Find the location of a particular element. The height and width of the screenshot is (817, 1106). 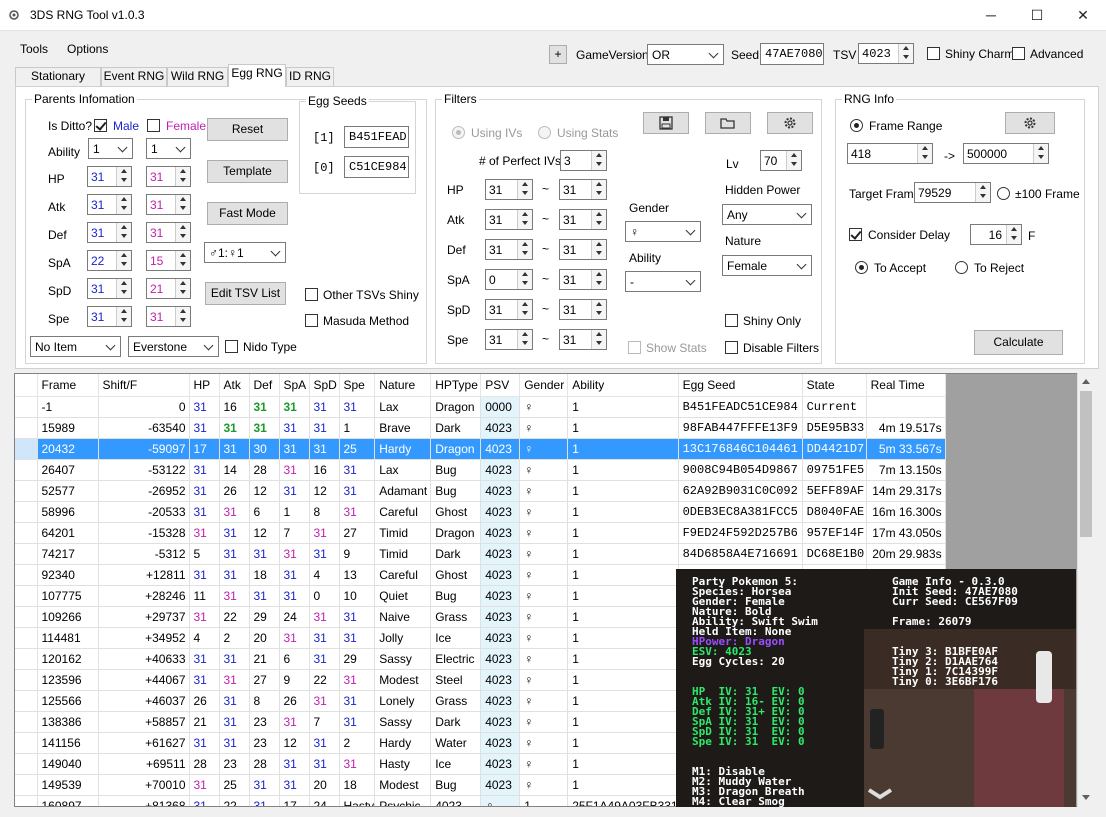

using-ivs-radio is located at coordinates (458, 132).